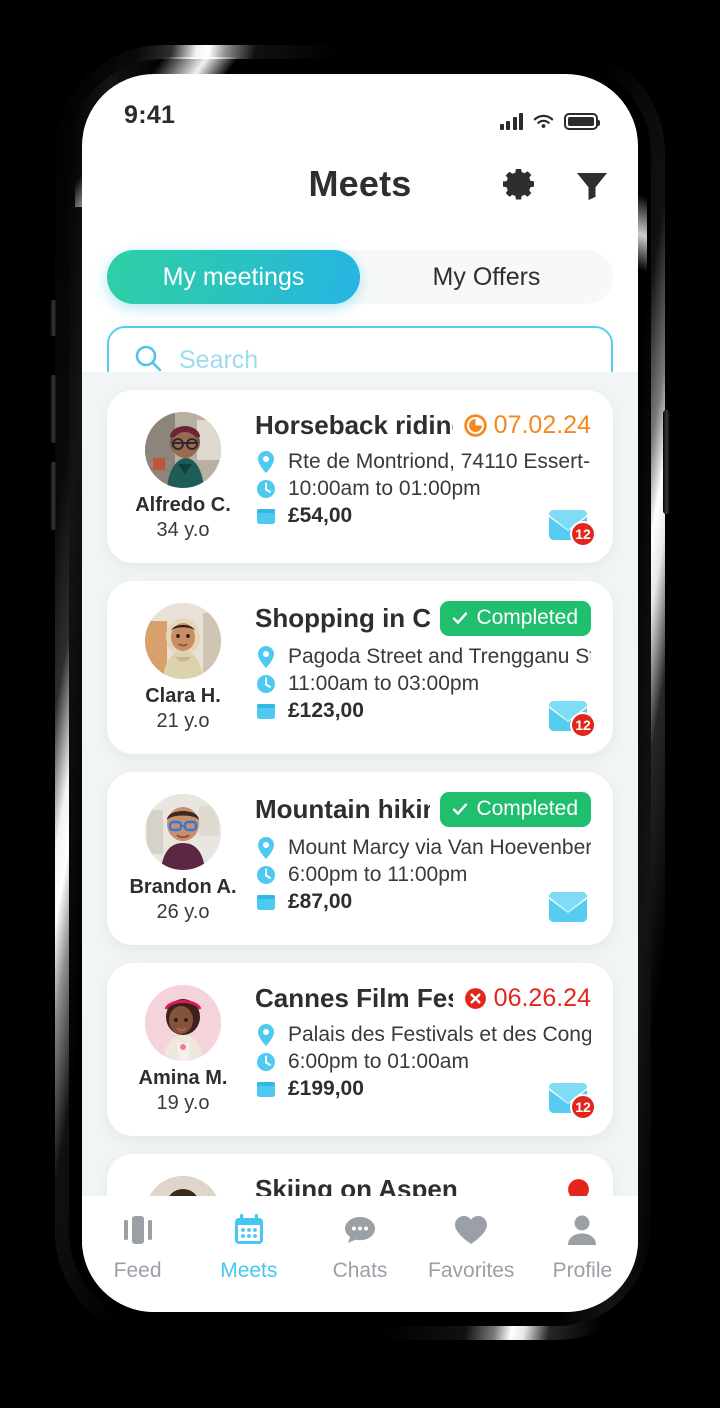 Image resolution: width=720 pixels, height=1408 pixels. I want to click on tab-bar: My meetings My Offers, so click(360, 277).